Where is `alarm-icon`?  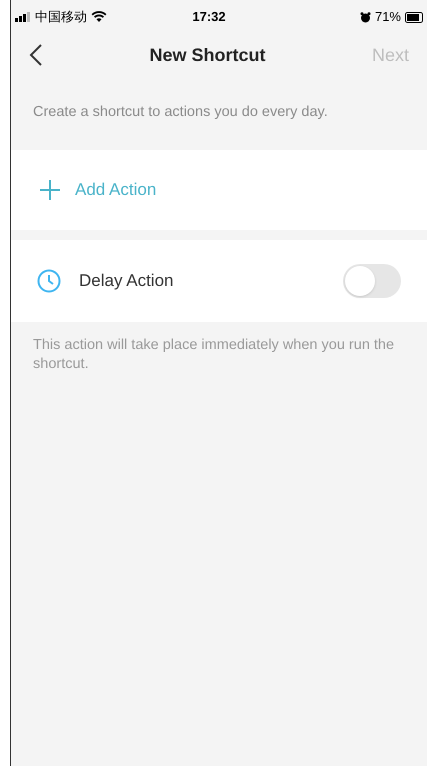
alarm-icon is located at coordinates (365, 17).